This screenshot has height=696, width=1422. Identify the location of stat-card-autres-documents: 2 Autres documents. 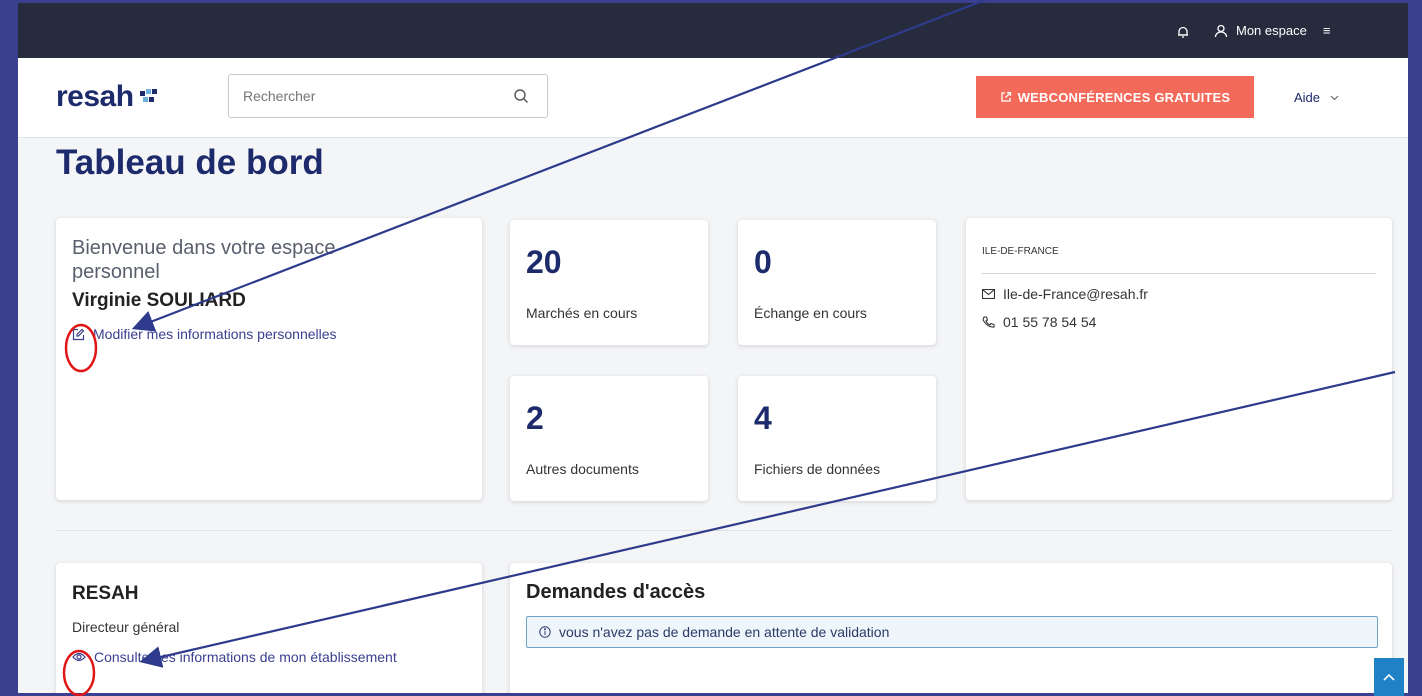
(609, 438).